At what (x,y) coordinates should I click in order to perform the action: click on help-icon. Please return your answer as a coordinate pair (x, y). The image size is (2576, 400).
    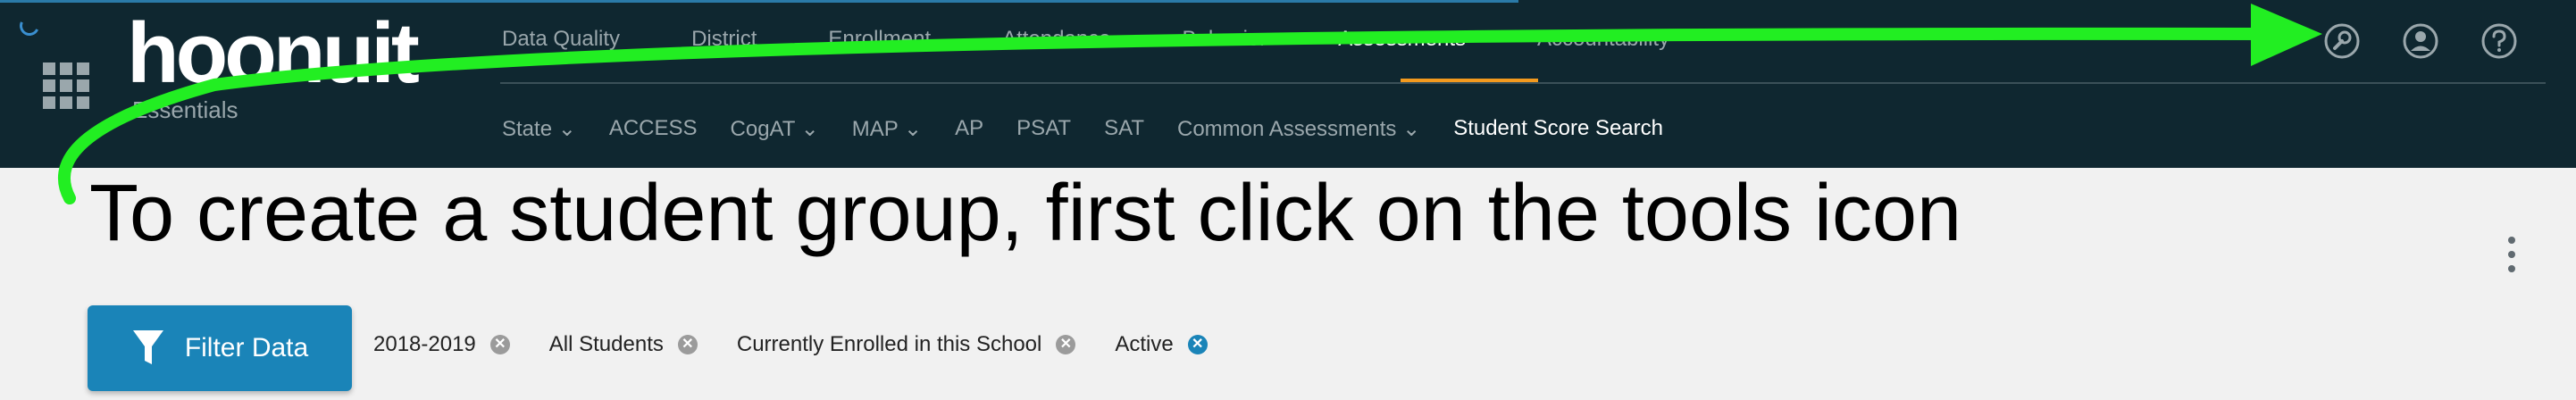
    Looking at the image, I should click on (2500, 41).